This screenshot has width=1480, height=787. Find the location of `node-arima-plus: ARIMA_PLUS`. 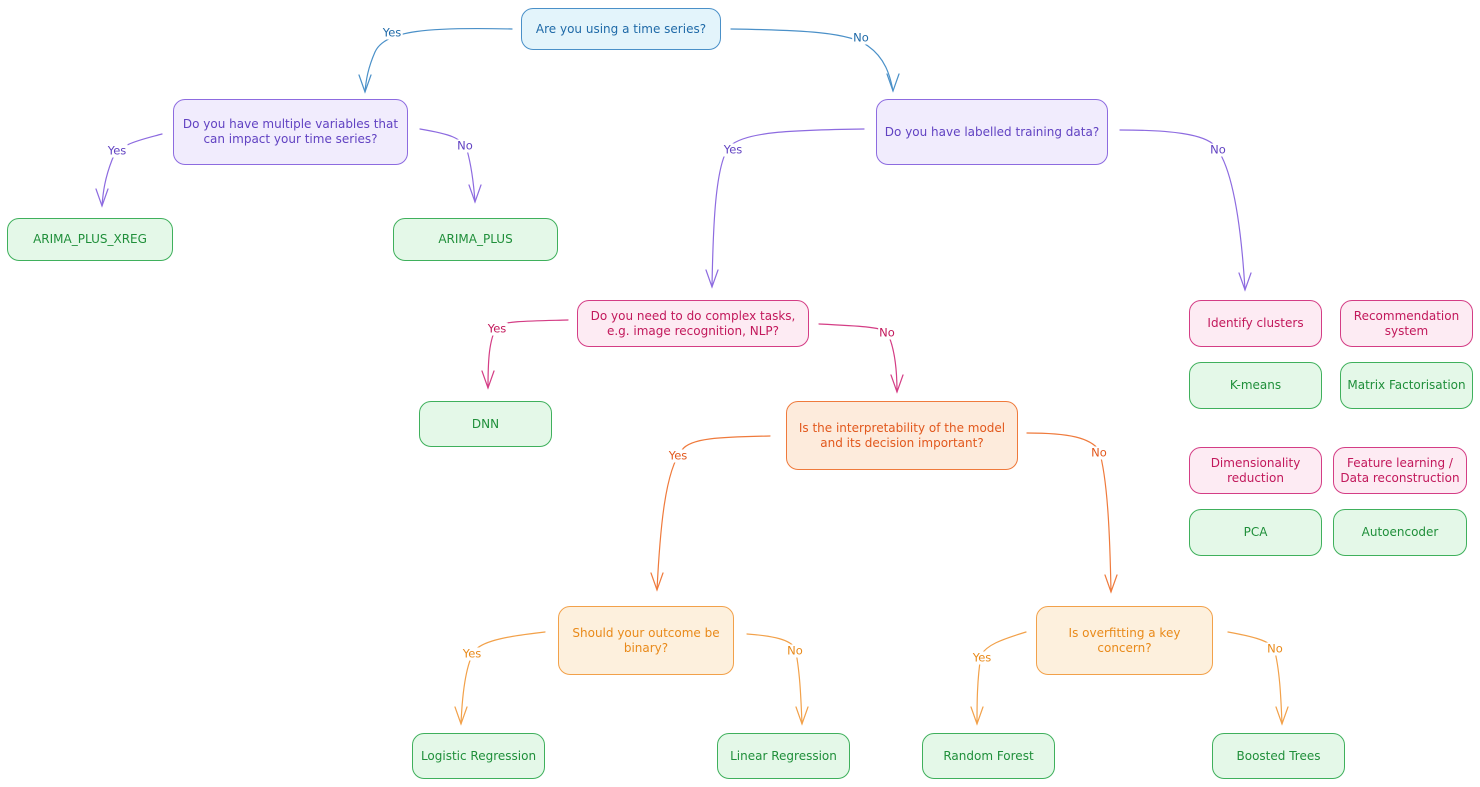

node-arima-plus: ARIMA_PLUS is located at coordinates (475, 239).